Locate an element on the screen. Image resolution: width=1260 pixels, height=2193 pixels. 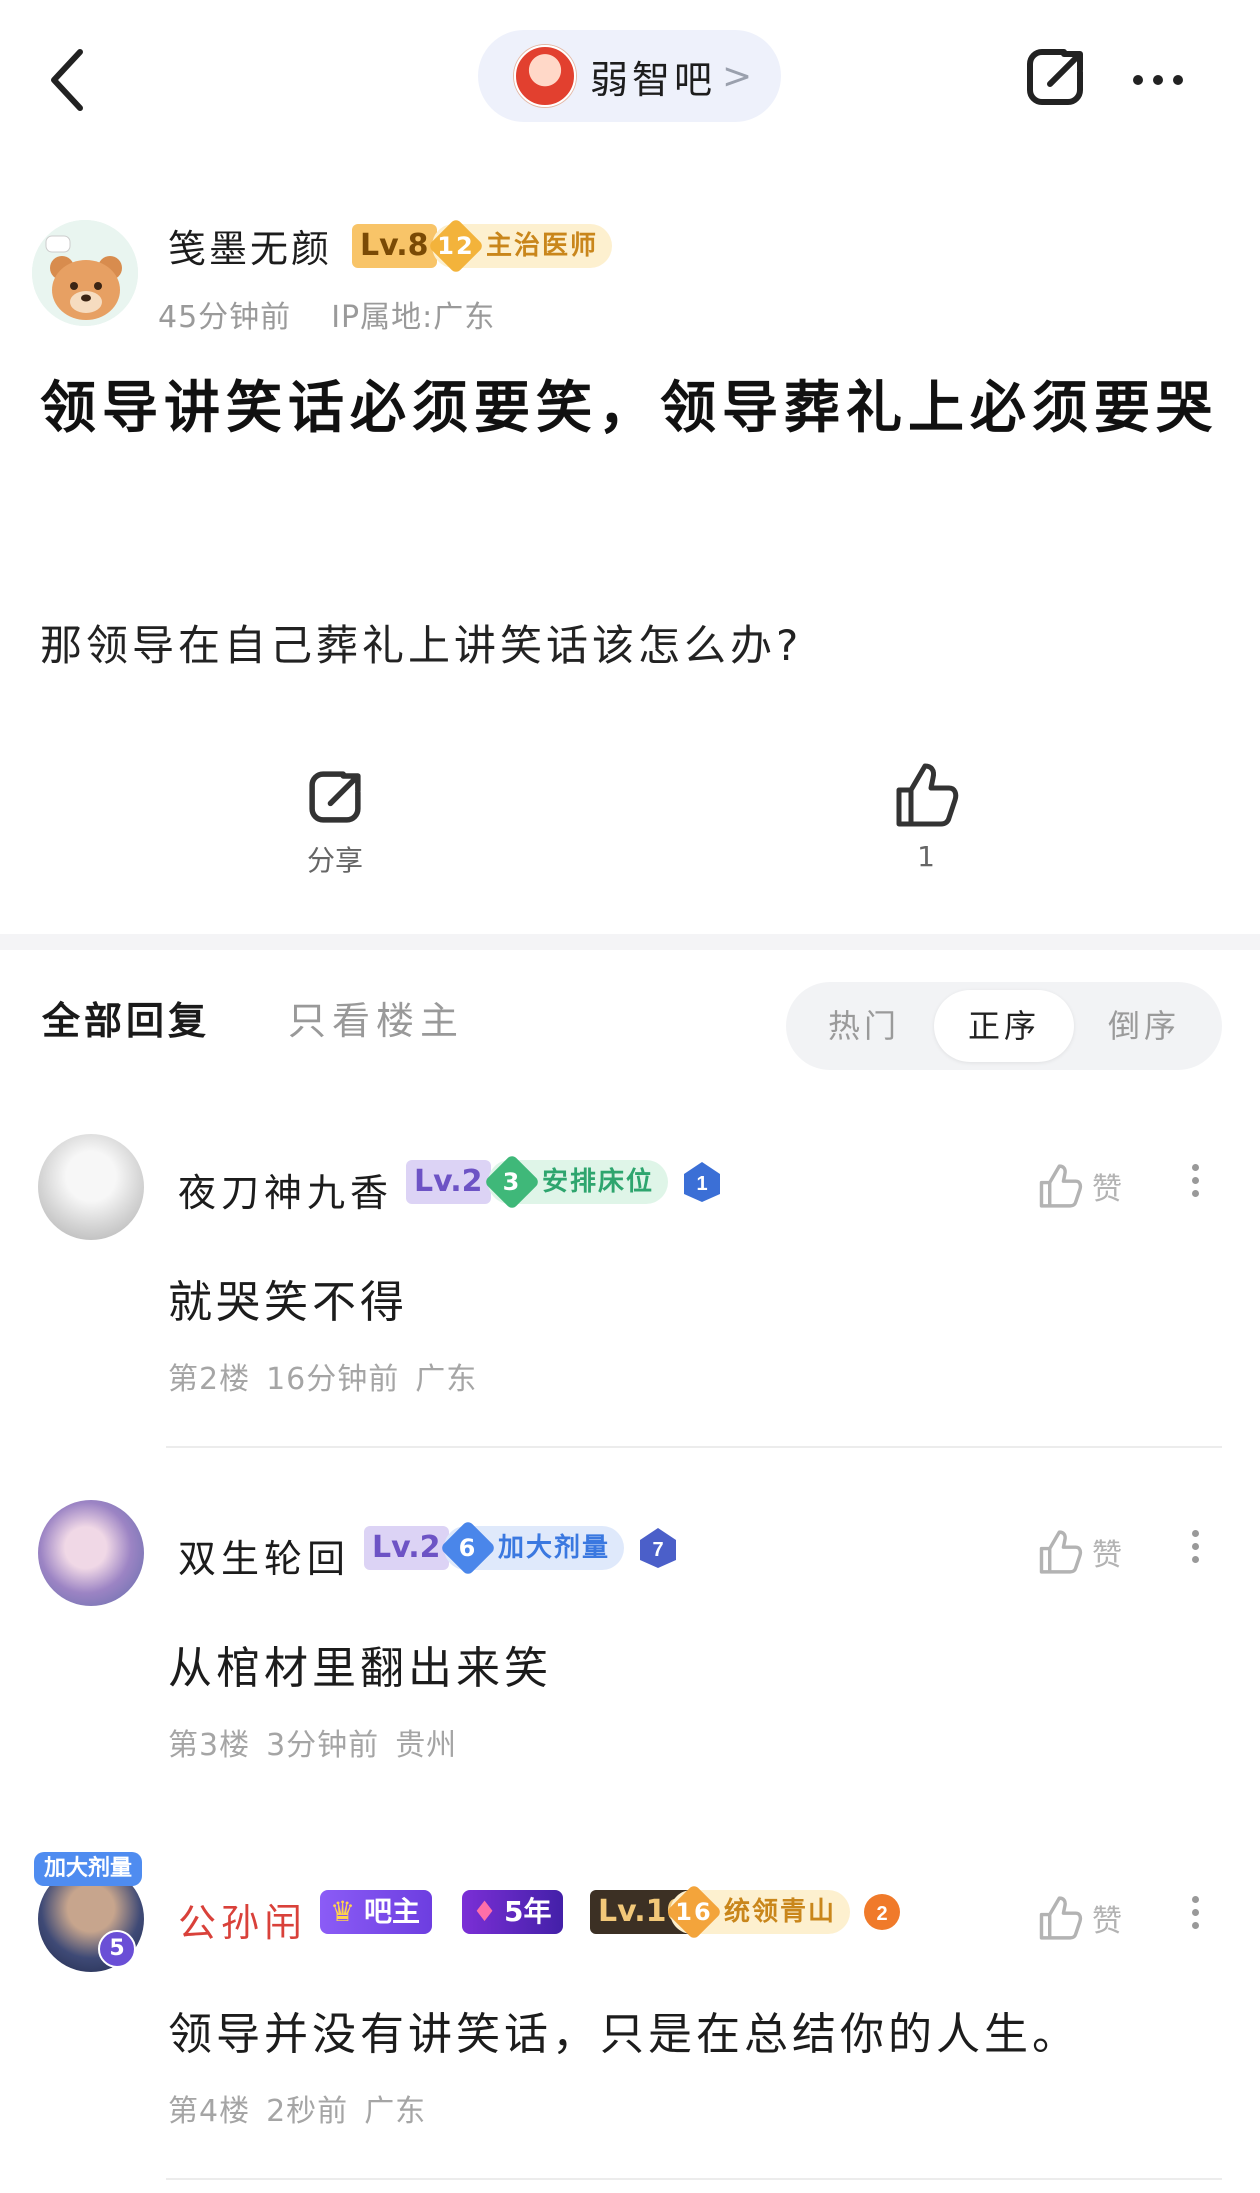
back-arrow-icon is located at coordinates (67, 80).